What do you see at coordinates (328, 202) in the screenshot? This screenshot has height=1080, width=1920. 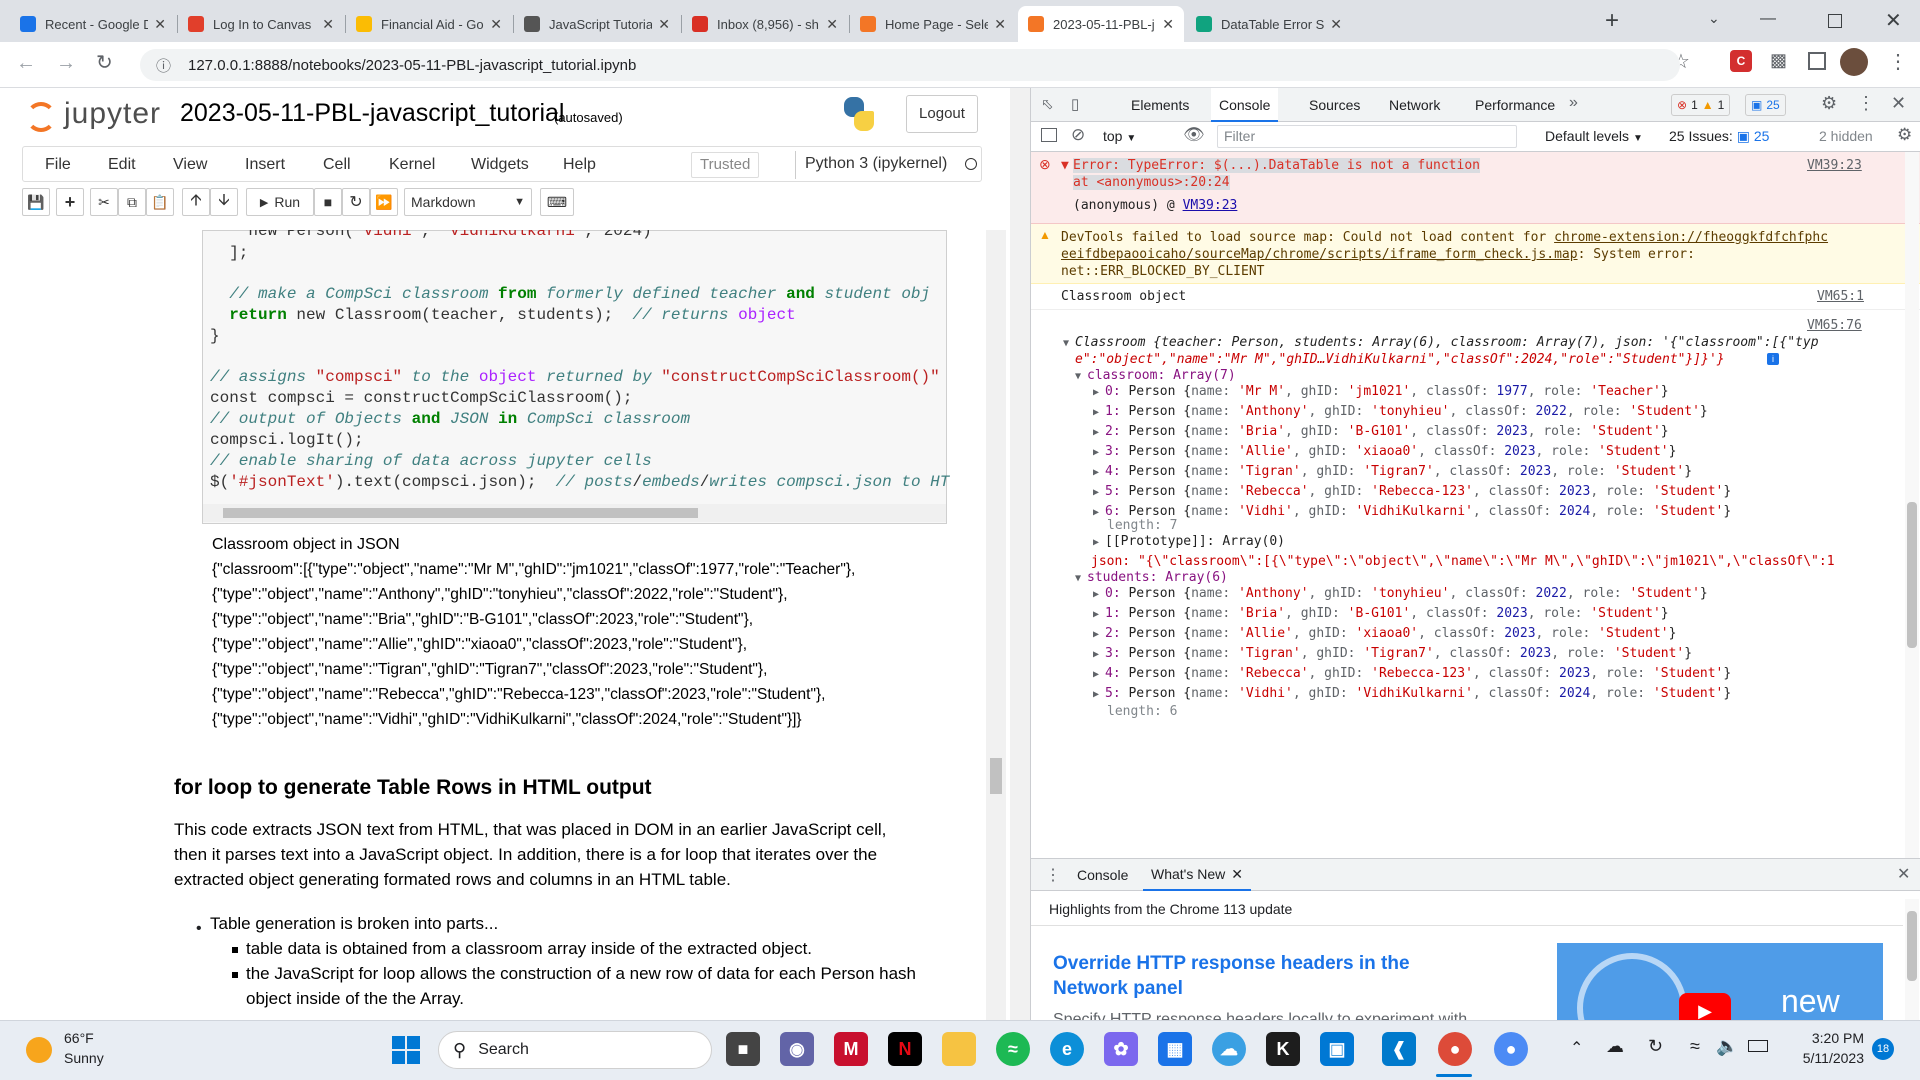 I see `interrupt-icon: ■` at bounding box center [328, 202].